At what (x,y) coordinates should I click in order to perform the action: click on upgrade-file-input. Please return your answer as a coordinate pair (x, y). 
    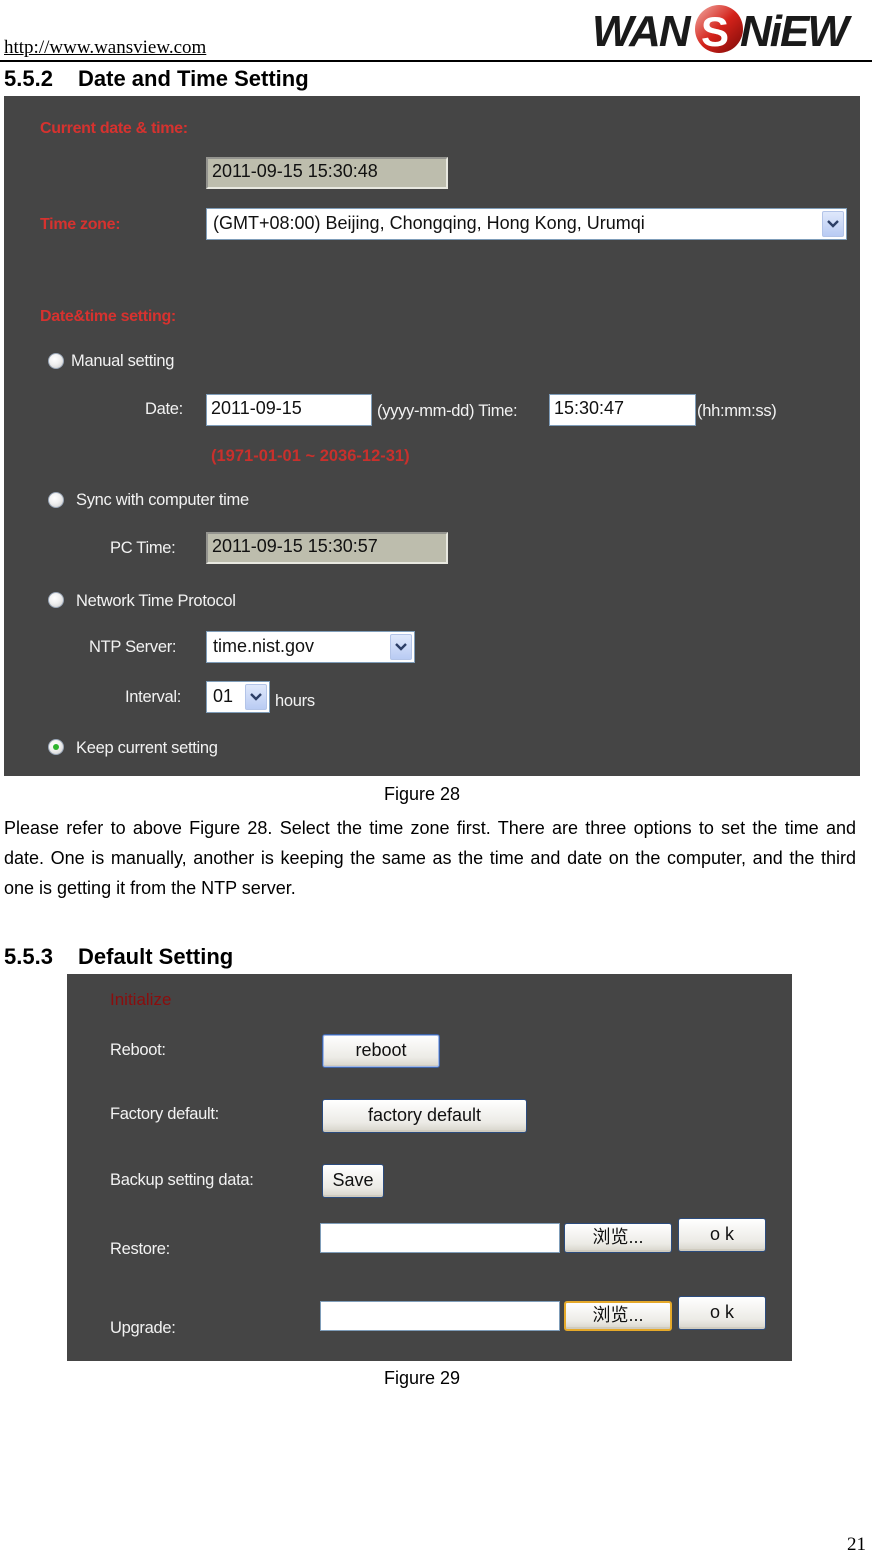
    Looking at the image, I should click on (440, 1316).